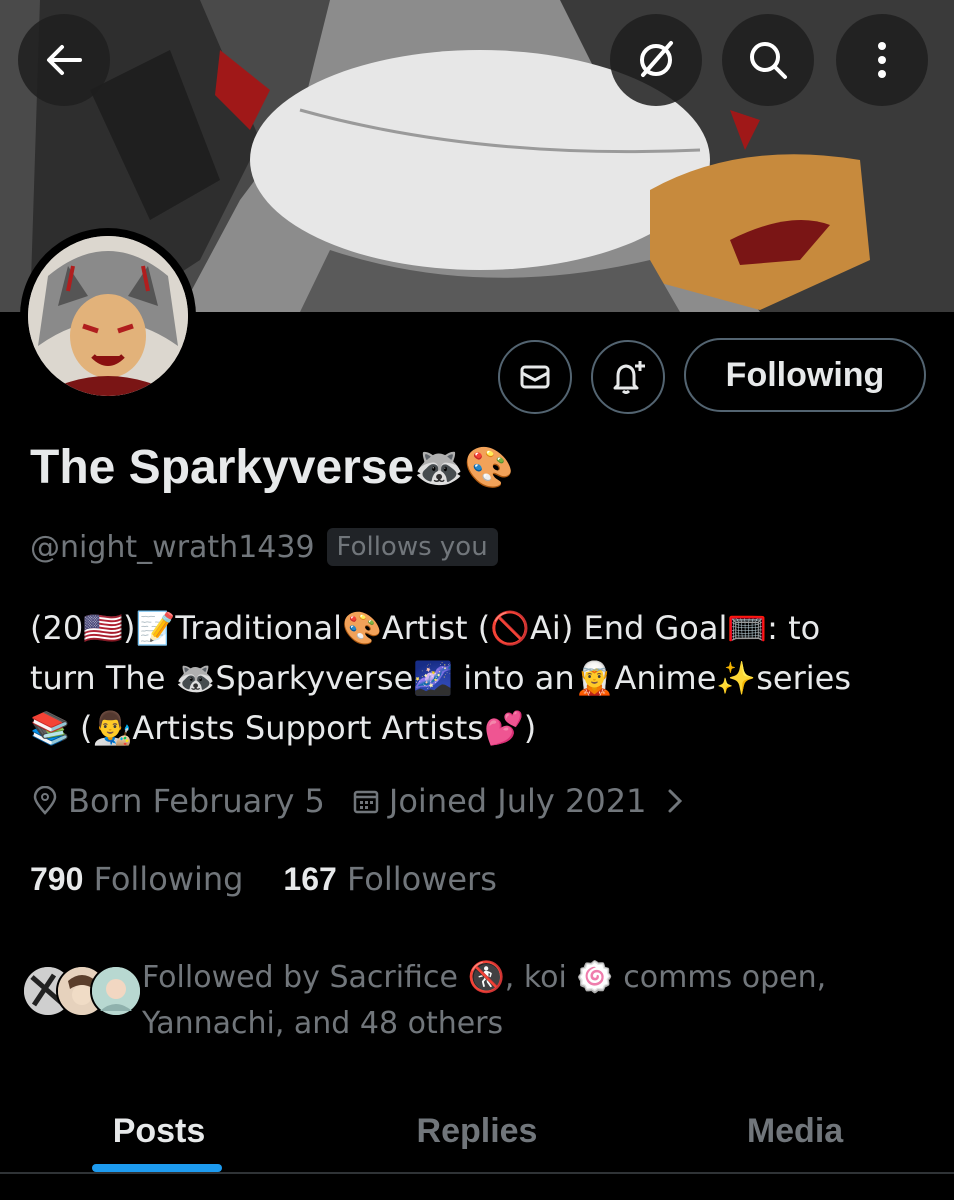  I want to click on handle-row: @night_wrath1439 Follows you, so click(264, 547).